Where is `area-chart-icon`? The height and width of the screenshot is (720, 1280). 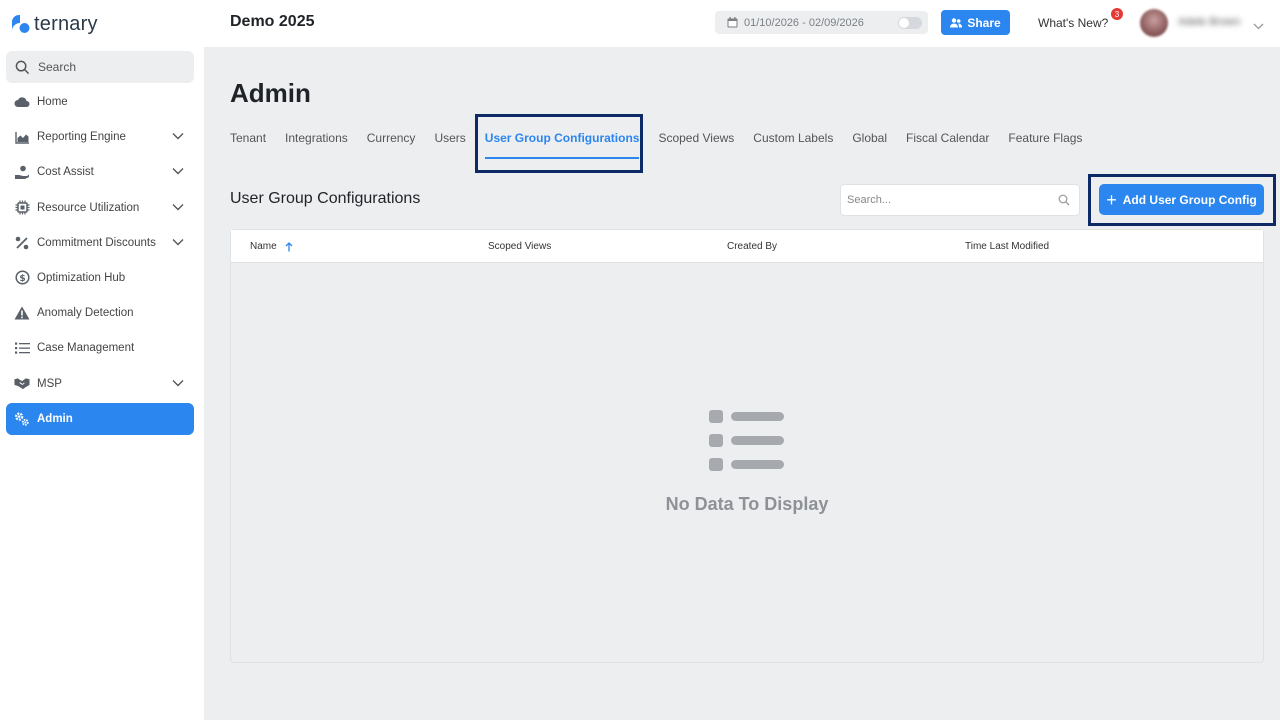 area-chart-icon is located at coordinates (22, 137).